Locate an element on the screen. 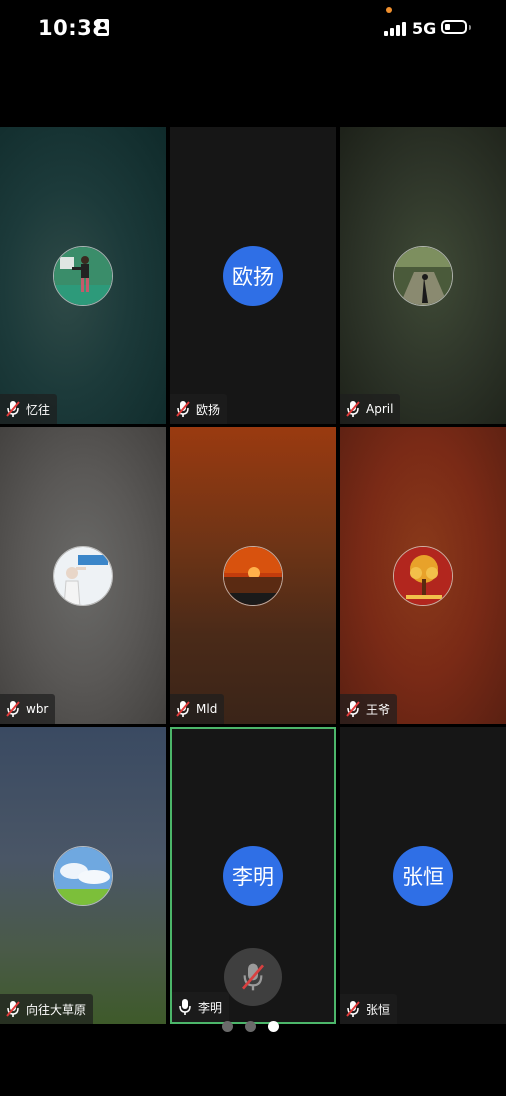 The image size is (506, 1096). participant-name: 李明 is located at coordinates (210, 1007).